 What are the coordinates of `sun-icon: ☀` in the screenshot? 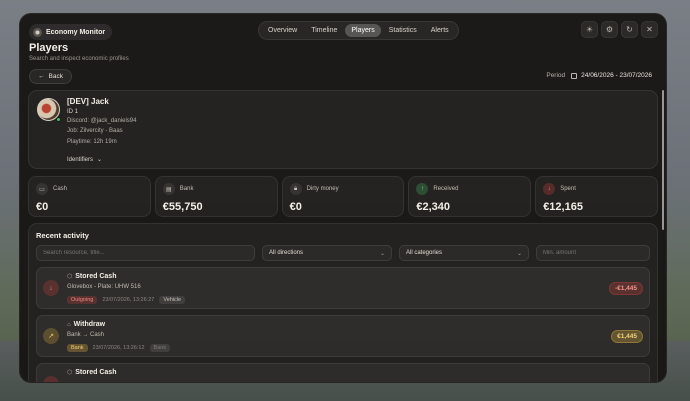 It's located at (589, 29).